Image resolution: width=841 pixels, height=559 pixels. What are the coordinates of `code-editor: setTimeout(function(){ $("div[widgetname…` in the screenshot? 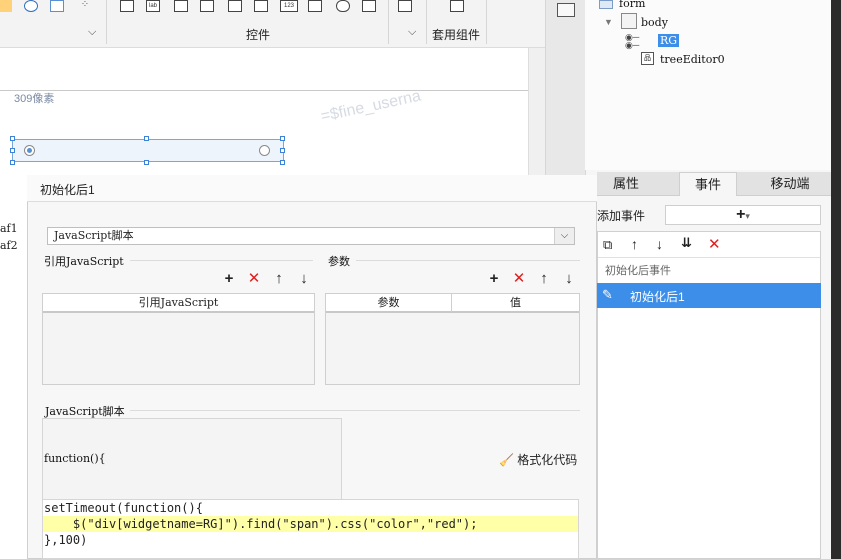 It's located at (310, 529).